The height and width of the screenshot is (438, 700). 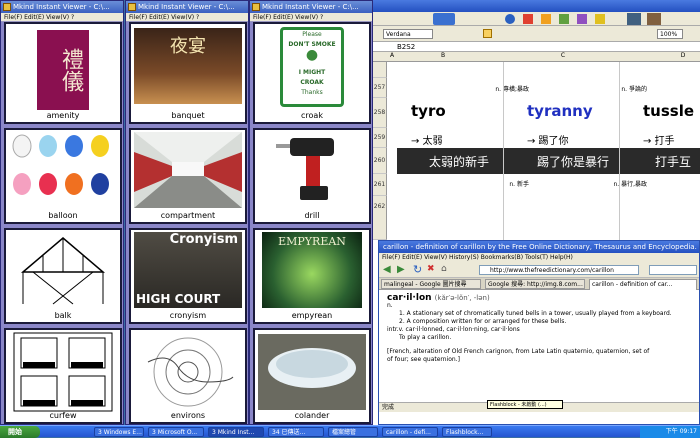 I want to click on col-header-A: A, so click(x=392, y=57).